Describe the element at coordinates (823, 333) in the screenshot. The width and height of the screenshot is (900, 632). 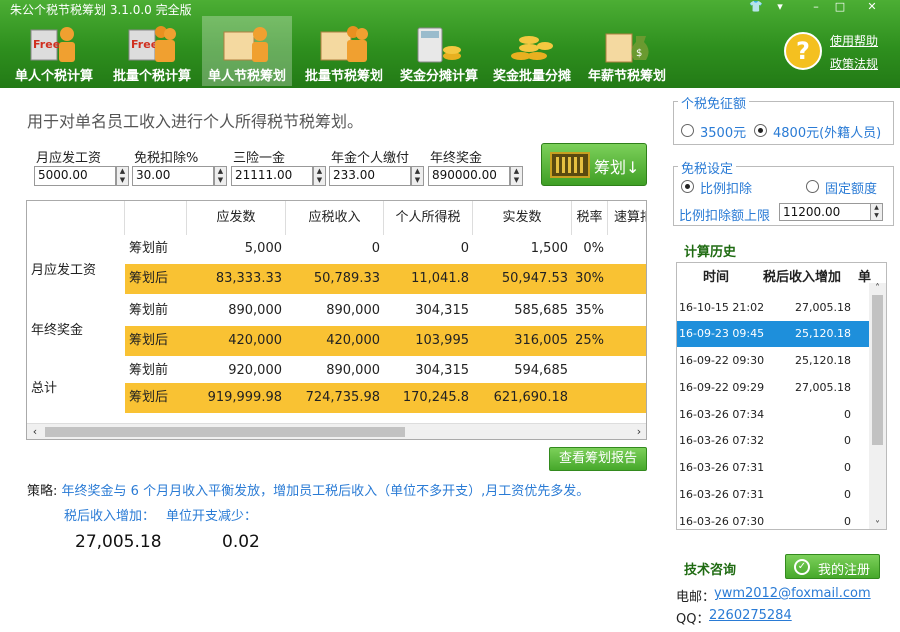
I see `history-value: 25,120.18` at that location.